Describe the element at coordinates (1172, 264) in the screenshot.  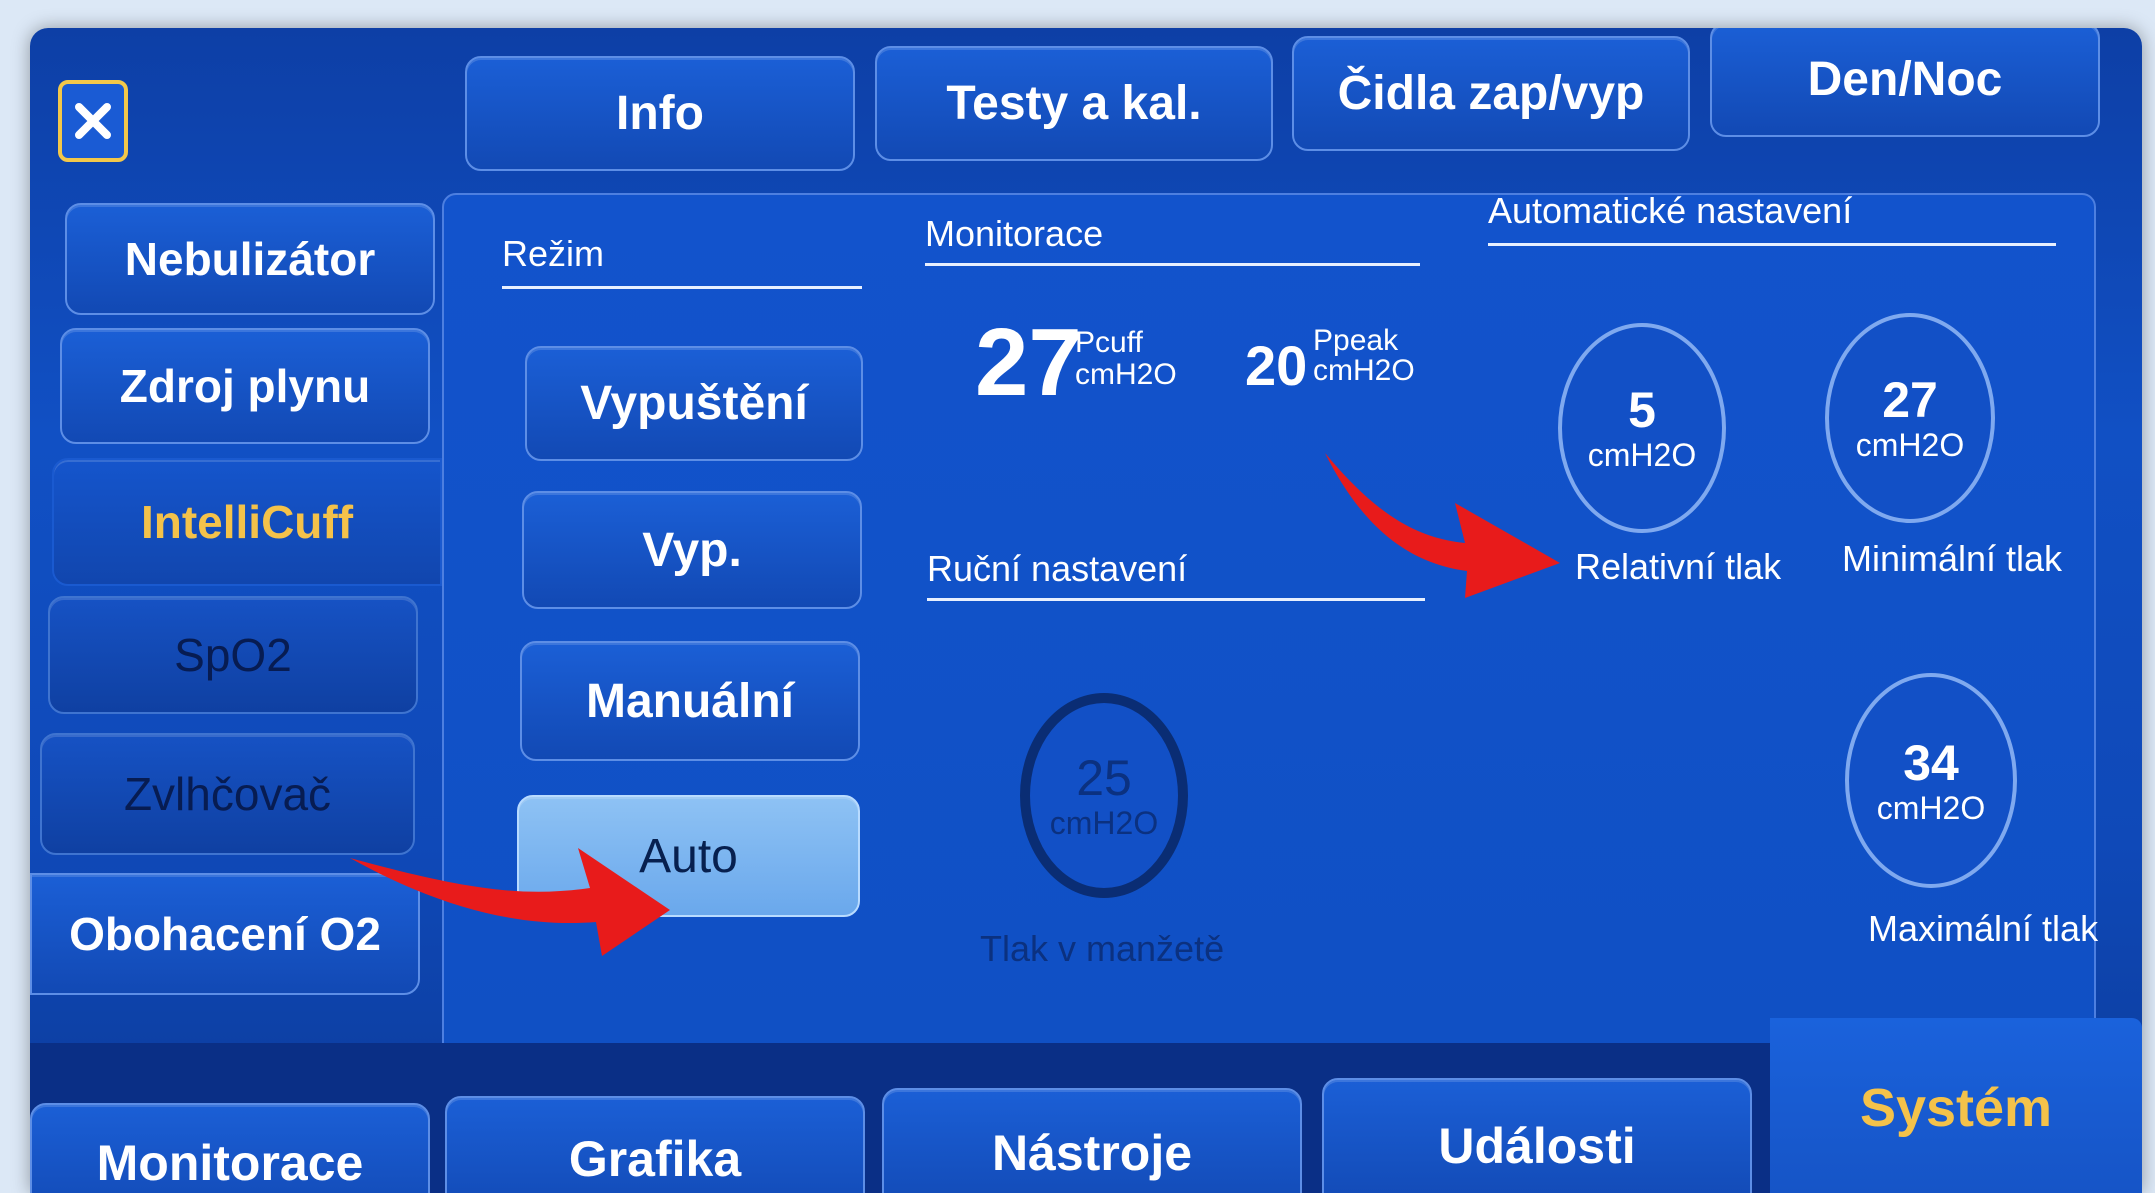
I see `monitoring-divider` at that location.